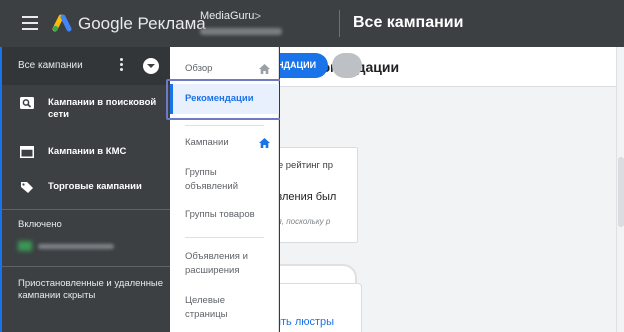 The height and width of the screenshot is (332, 624). I want to click on highlight-box, so click(226, 99).